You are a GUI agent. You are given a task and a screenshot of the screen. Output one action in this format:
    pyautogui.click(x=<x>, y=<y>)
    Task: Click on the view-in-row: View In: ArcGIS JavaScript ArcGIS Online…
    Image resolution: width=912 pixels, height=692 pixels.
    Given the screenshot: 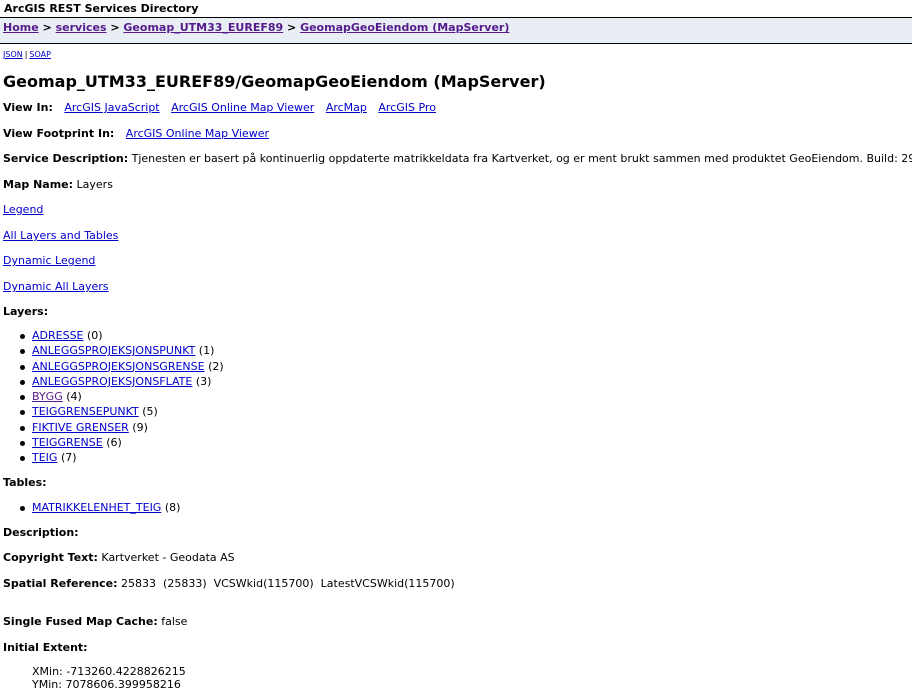 What is the action you would take?
    pyautogui.click(x=223, y=108)
    